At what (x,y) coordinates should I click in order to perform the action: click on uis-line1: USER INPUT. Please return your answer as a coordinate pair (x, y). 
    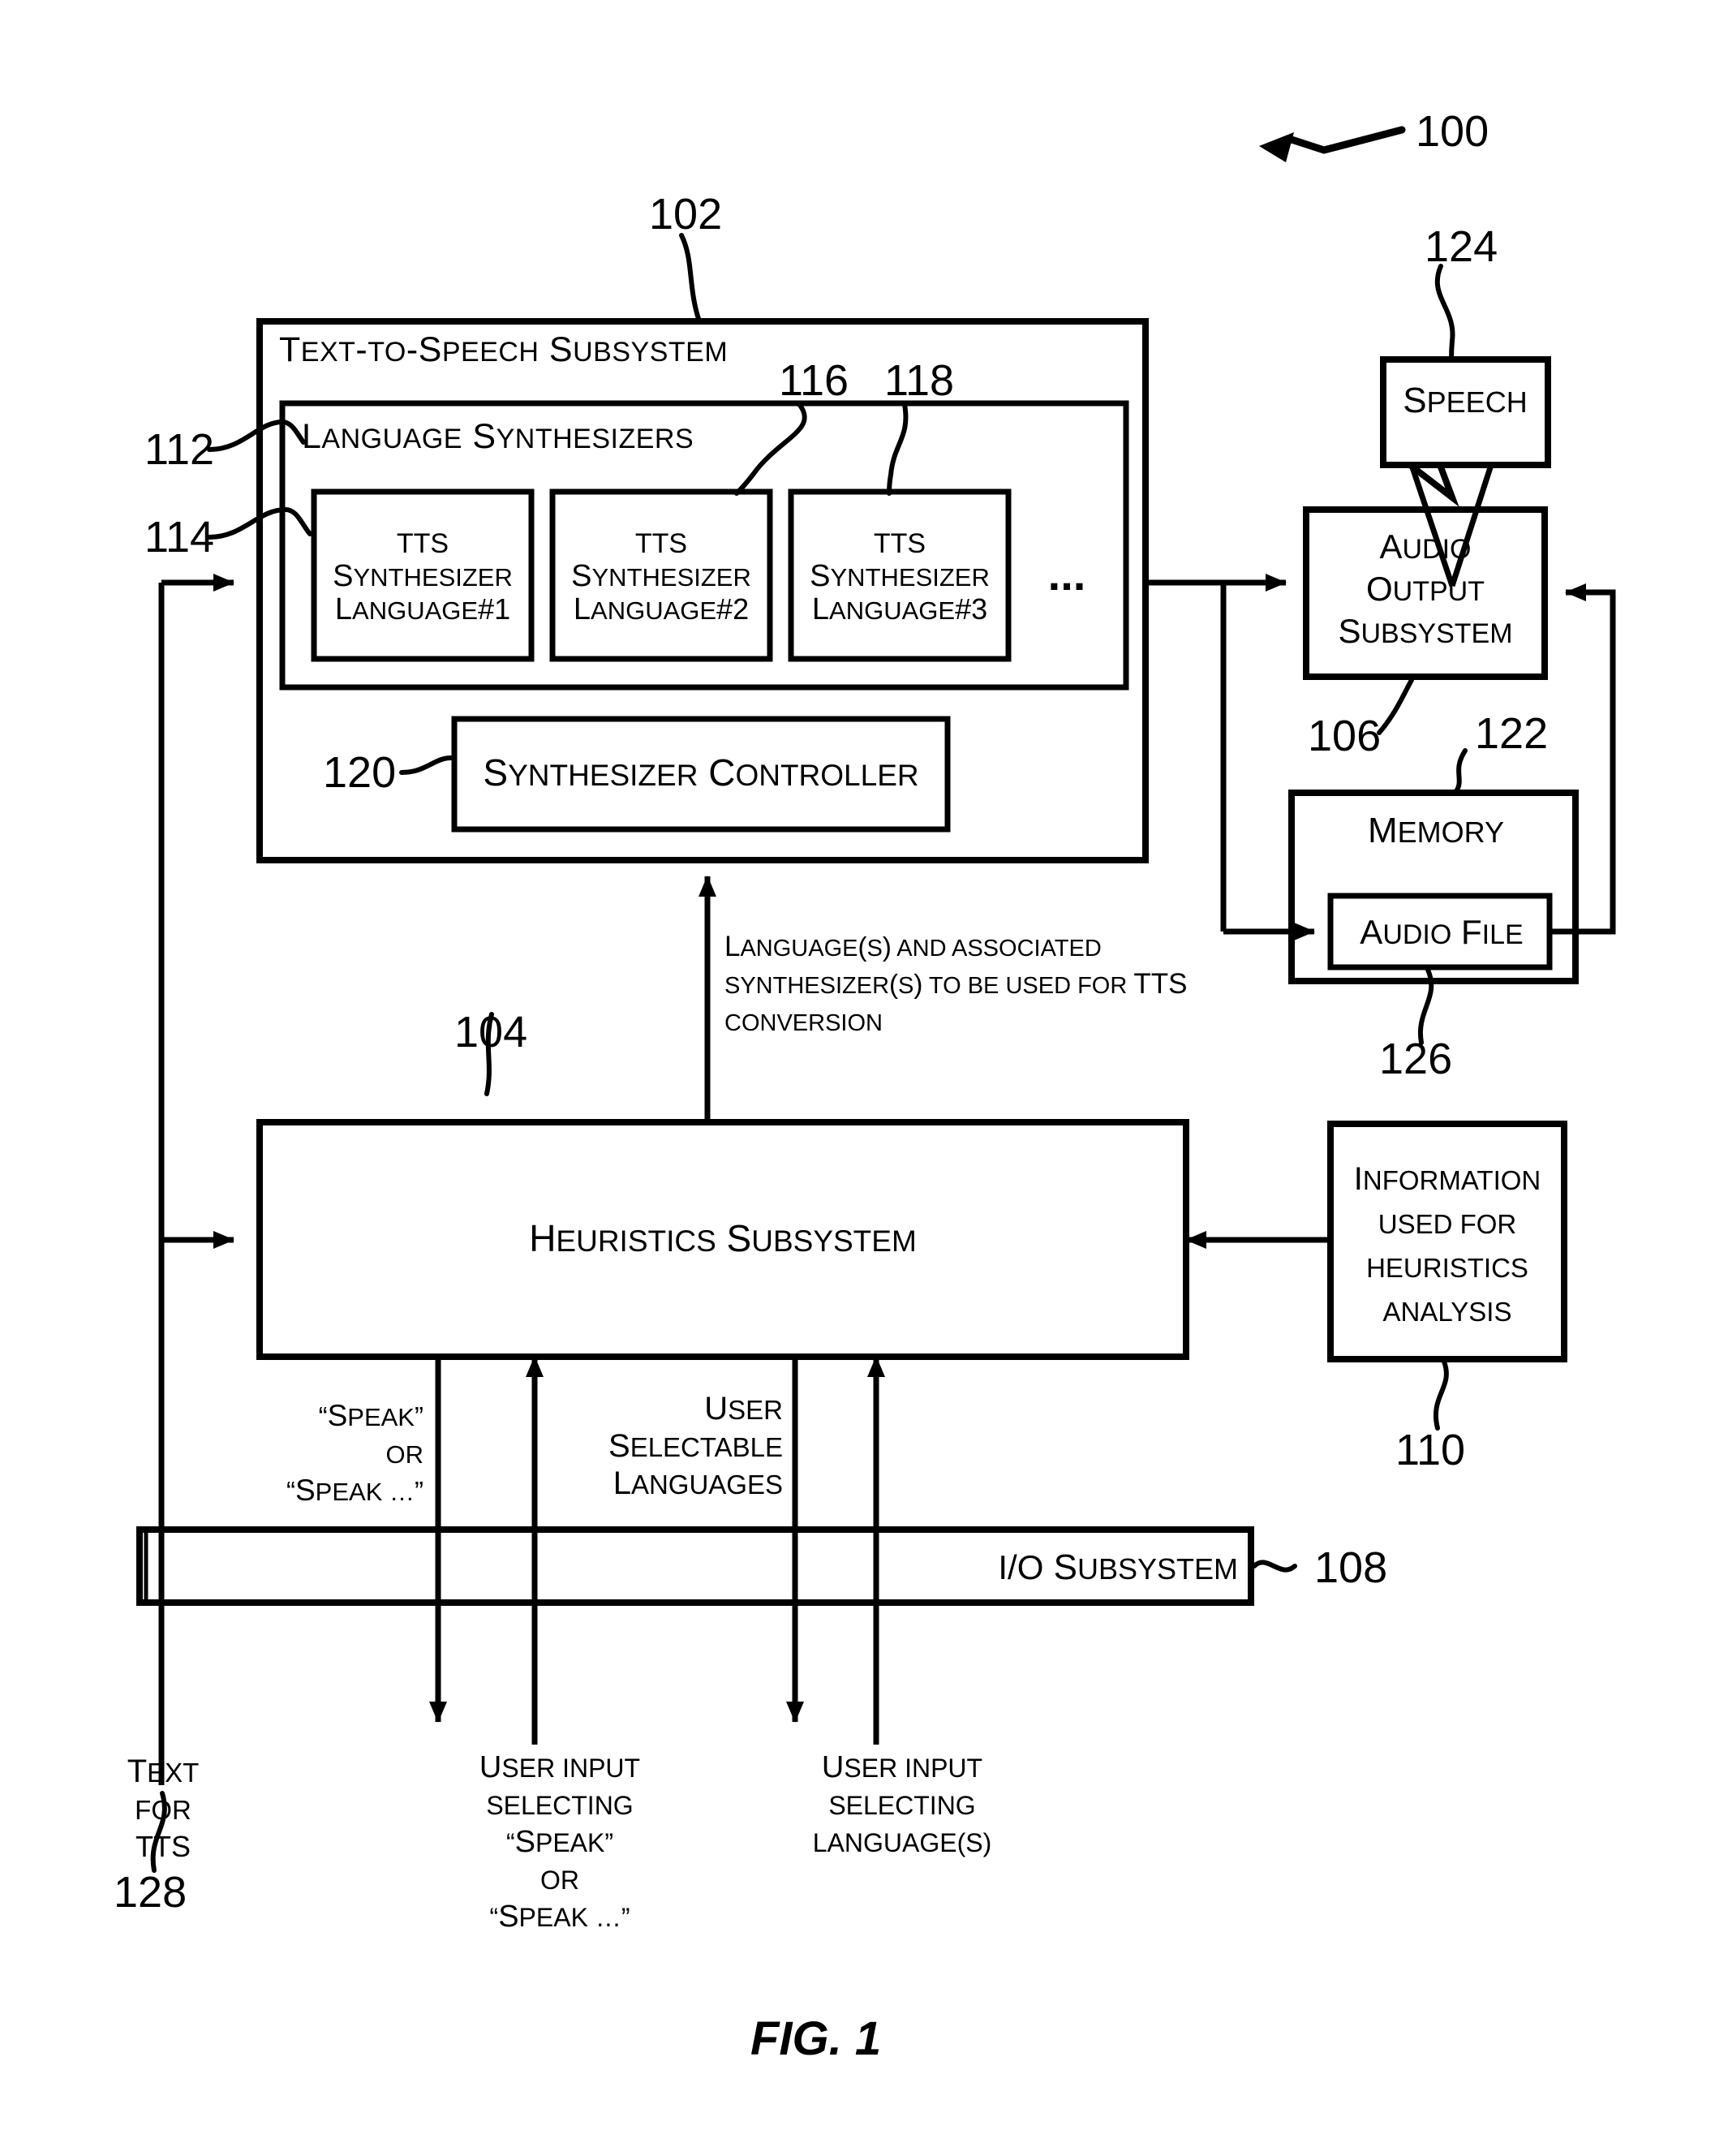
    Looking at the image, I should click on (559, 1767).